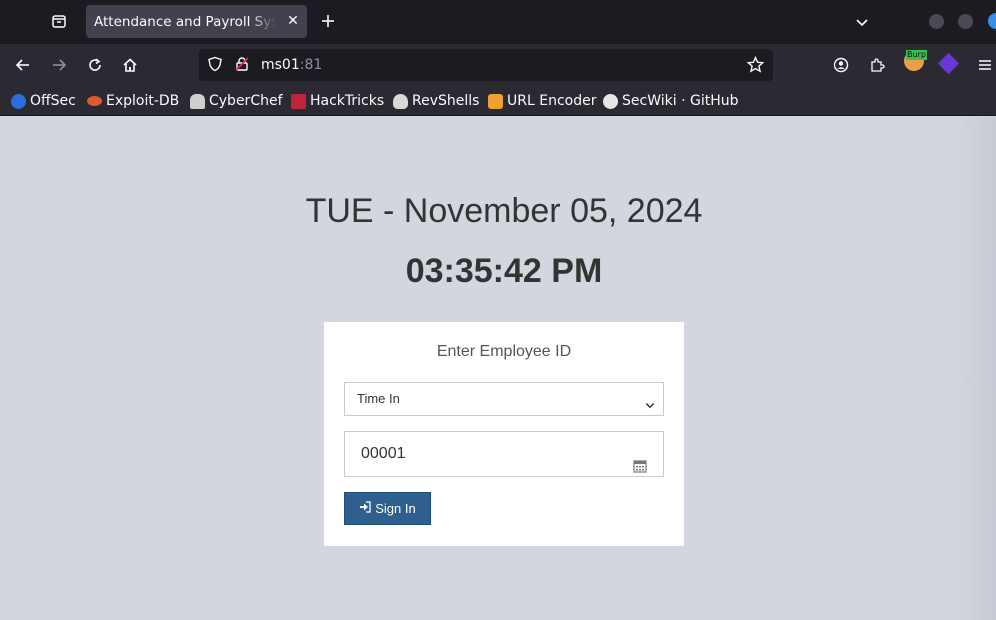 The height and width of the screenshot is (620, 996). I want to click on attendance-type-select: Time In, so click(504, 399).